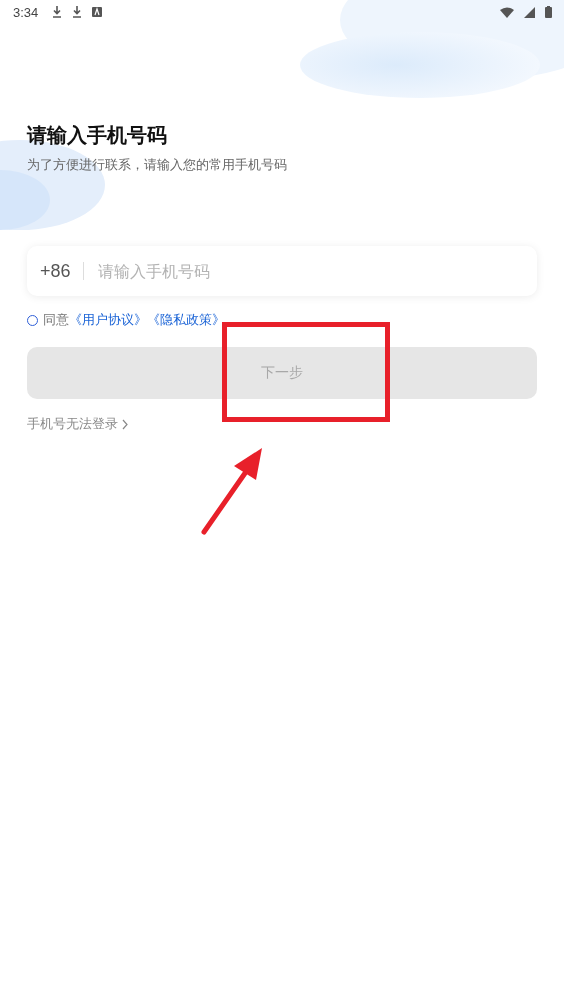 This screenshot has height=1004, width=564. I want to click on chevron-right-icon, so click(125, 424).